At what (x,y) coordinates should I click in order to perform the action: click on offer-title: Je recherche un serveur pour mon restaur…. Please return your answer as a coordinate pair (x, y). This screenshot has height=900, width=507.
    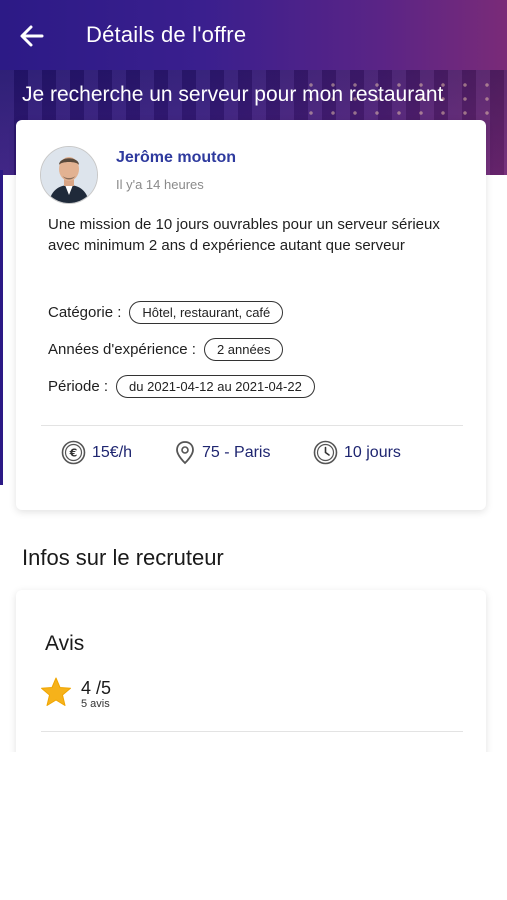
    Looking at the image, I should click on (233, 94).